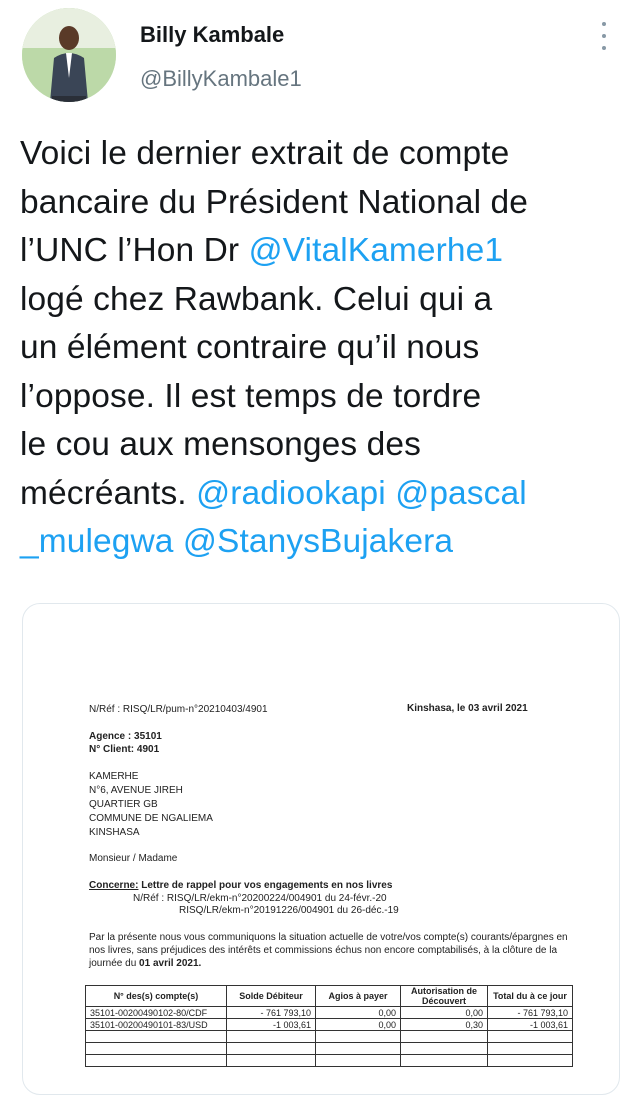 This screenshot has height=1095, width=638. I want to click on doc-agence: Agence : 35101, so click(125, 736).